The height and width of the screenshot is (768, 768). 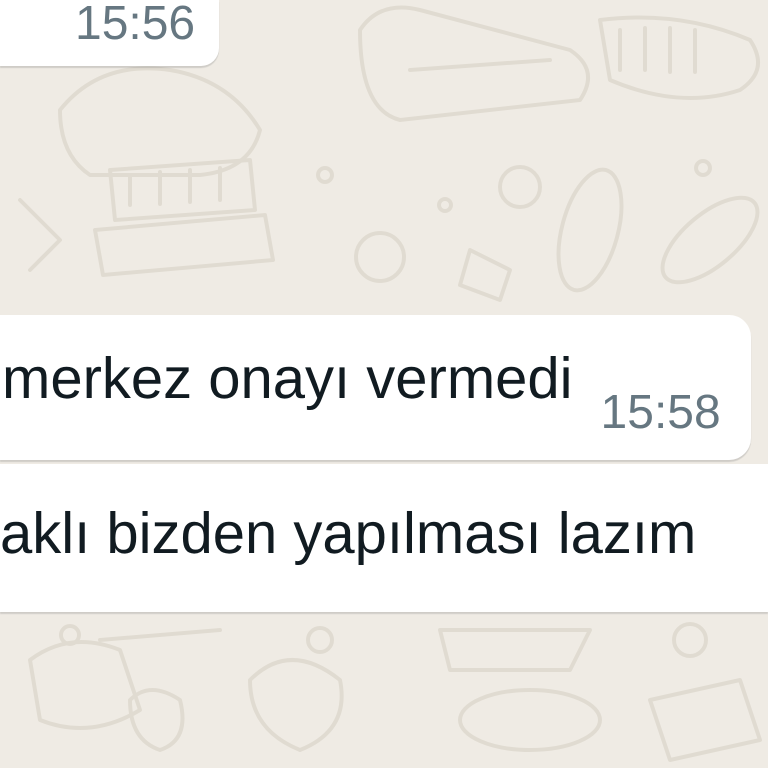 I want to click on message-text: aklı bizden yapılması lazım, so click(x=348, y=534).